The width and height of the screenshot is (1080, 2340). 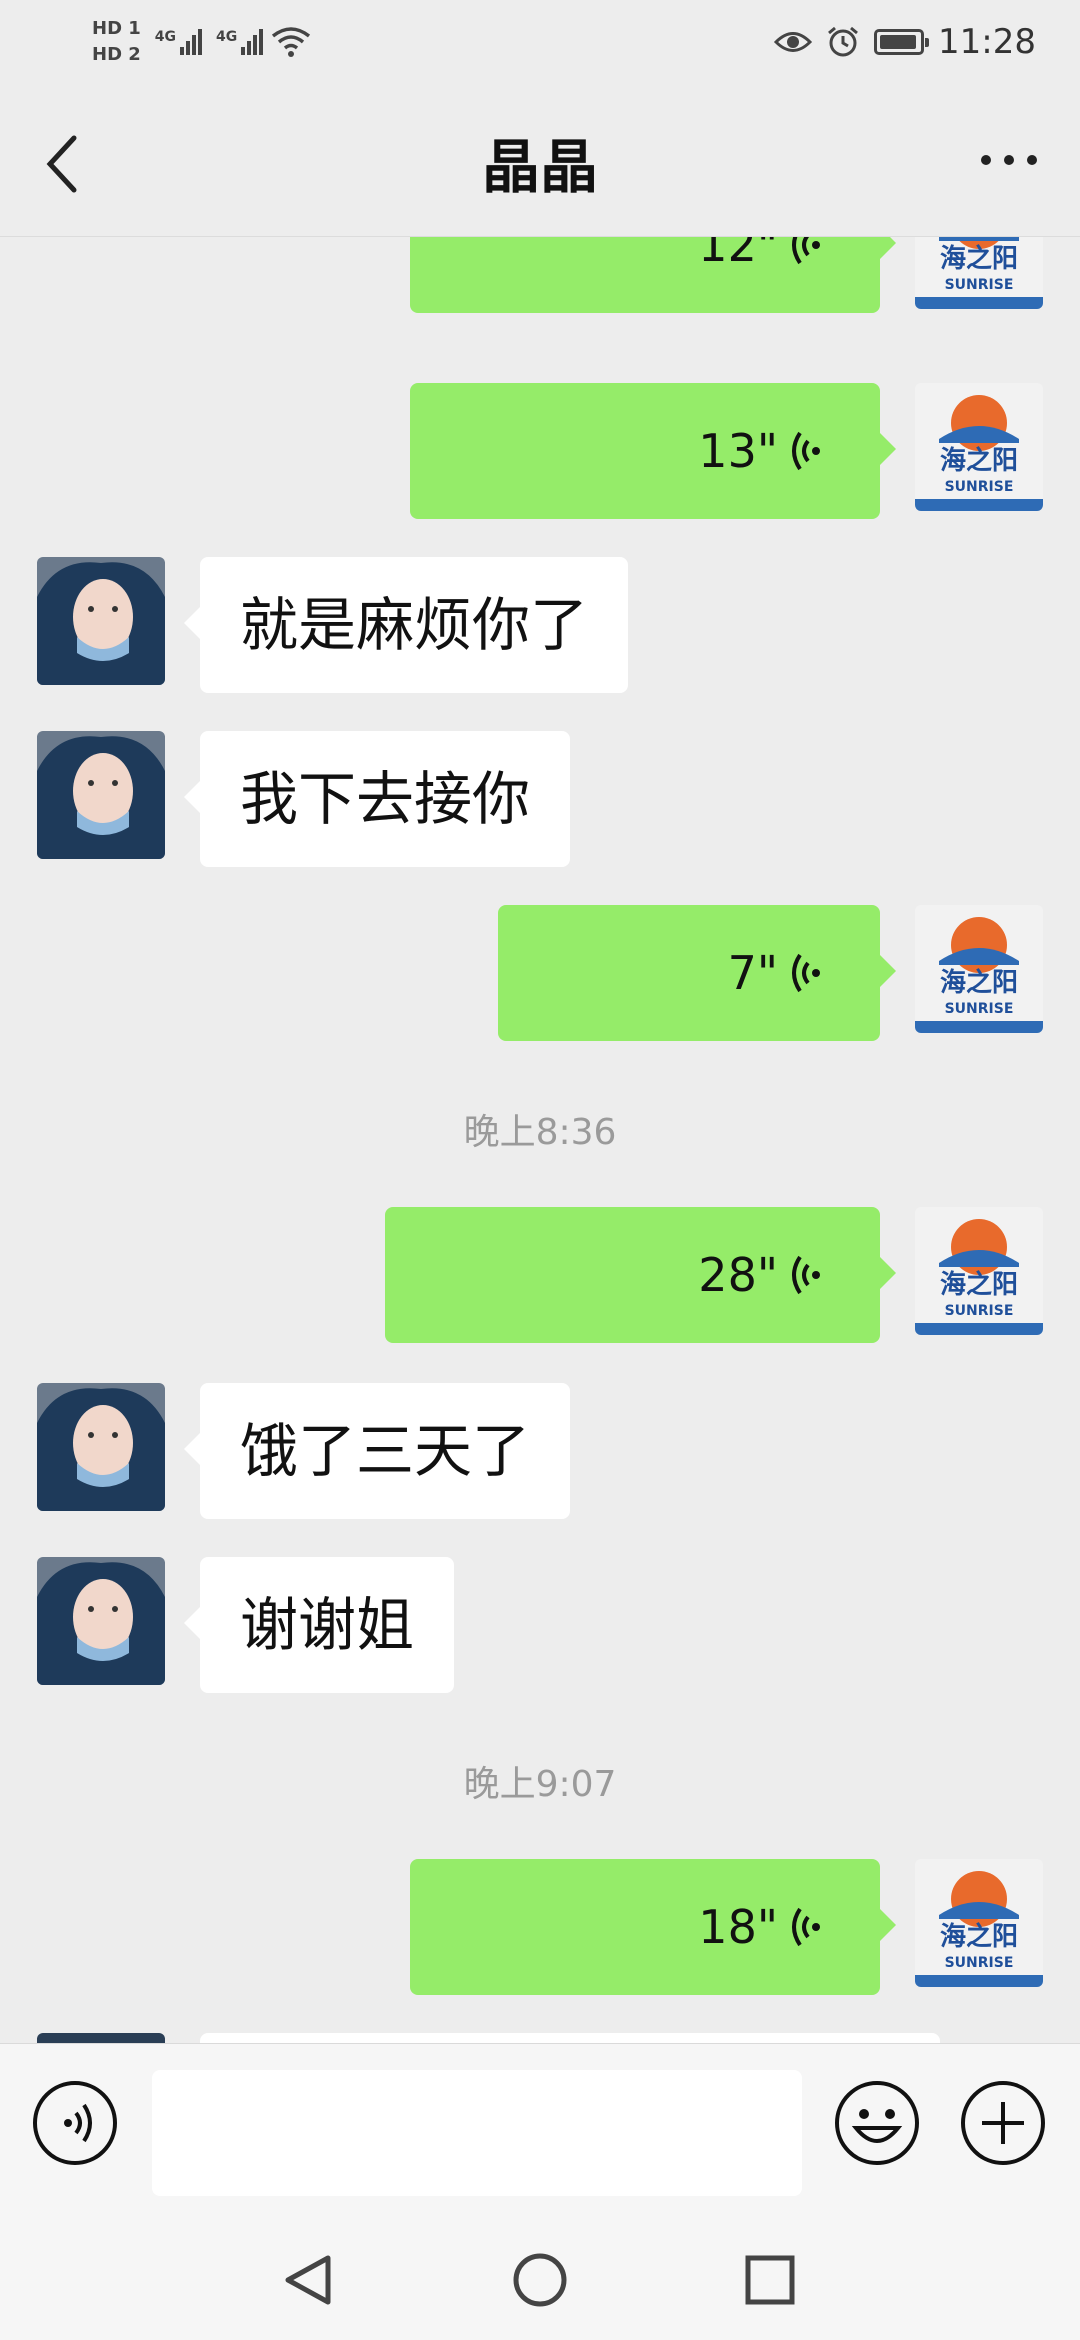 What do you see at coordinates (653, 1927) in the screenshot?
I see `voice-bubble: 18"` at bounding box center [653, 1927].